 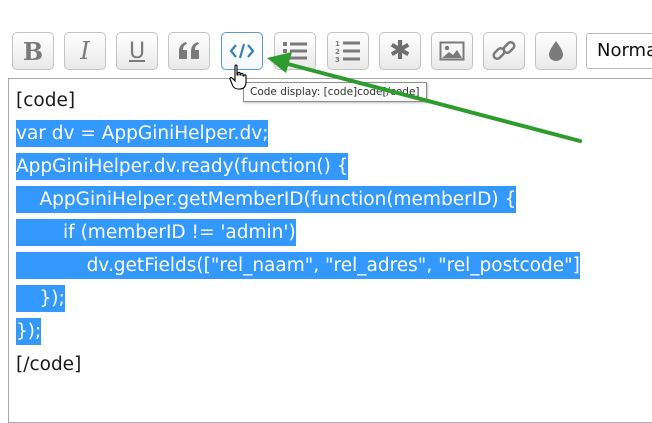 I want to click on italic-button: I, so click(x=85, y=51).